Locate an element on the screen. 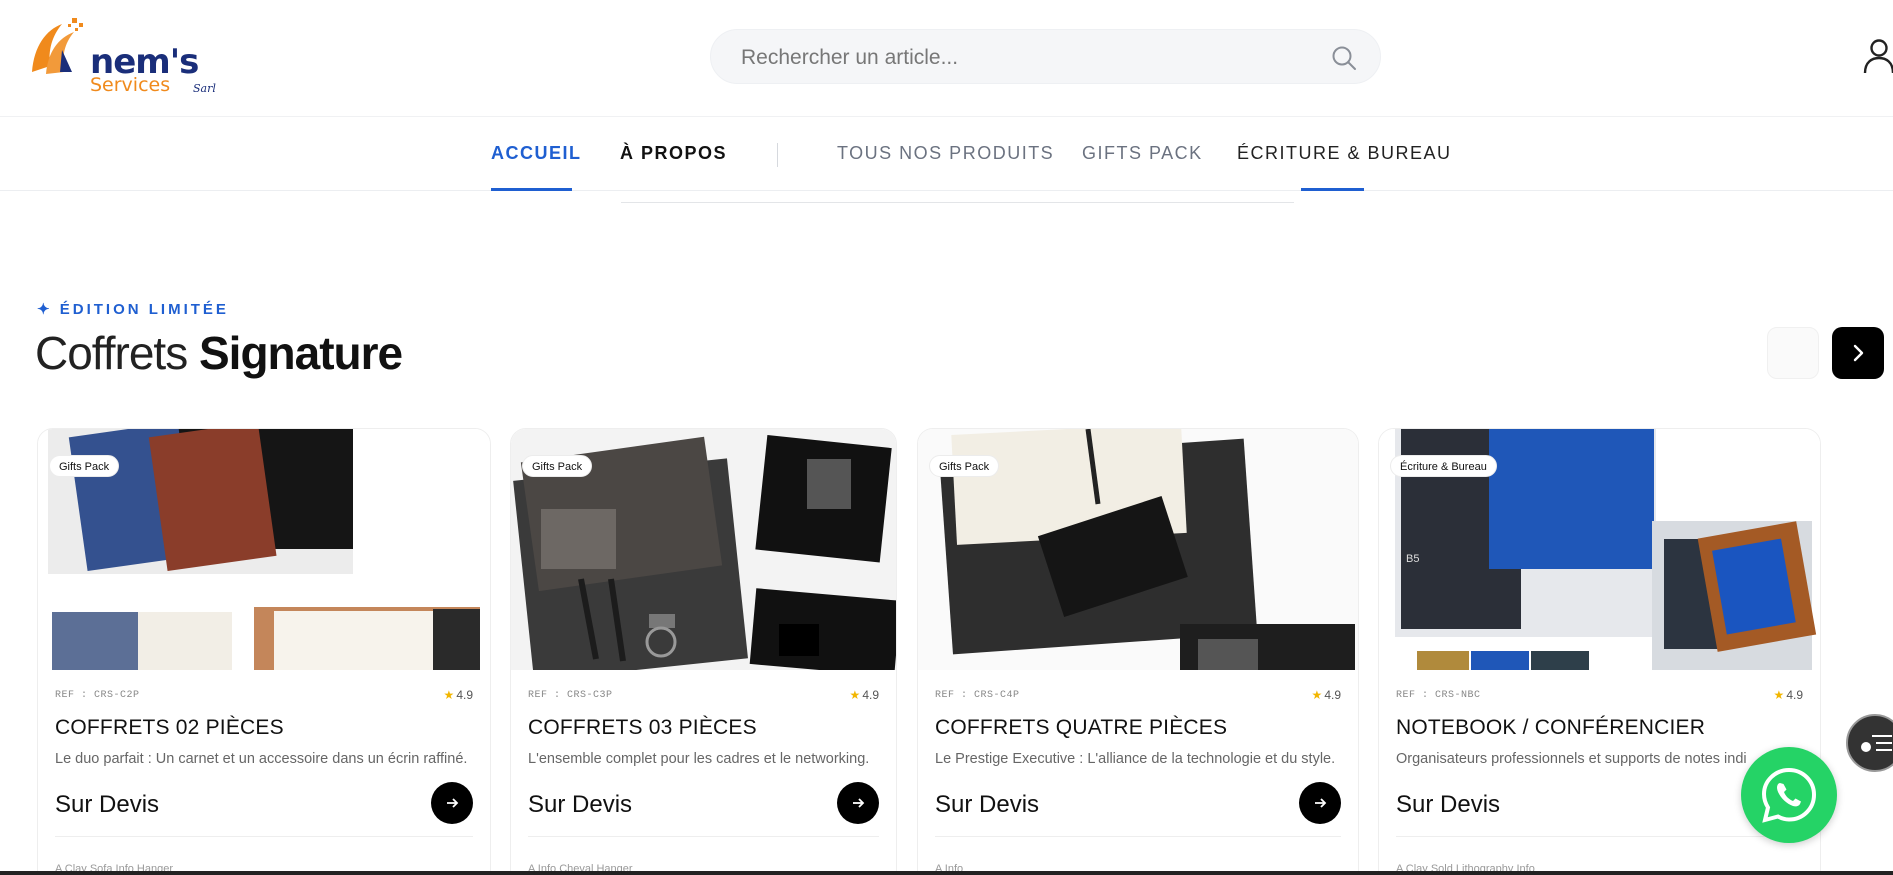 The height and width of the screenshot is (875, 1893). nav-item-ecriture-bureau: ÉCRITURE & BUREAU is located at coordinates (1344, 154).